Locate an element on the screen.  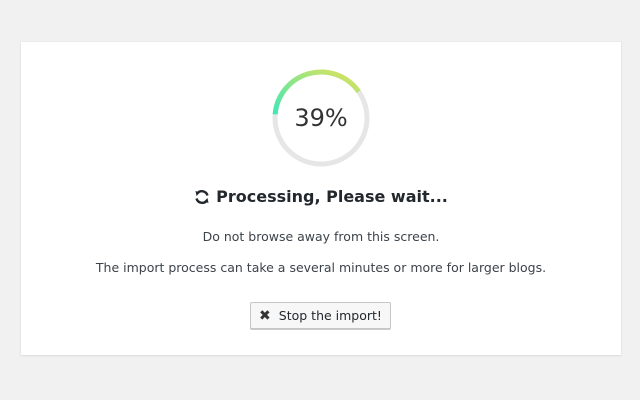
warning-message: Do not browse away from this screen. is located at coordinates (321, 236).